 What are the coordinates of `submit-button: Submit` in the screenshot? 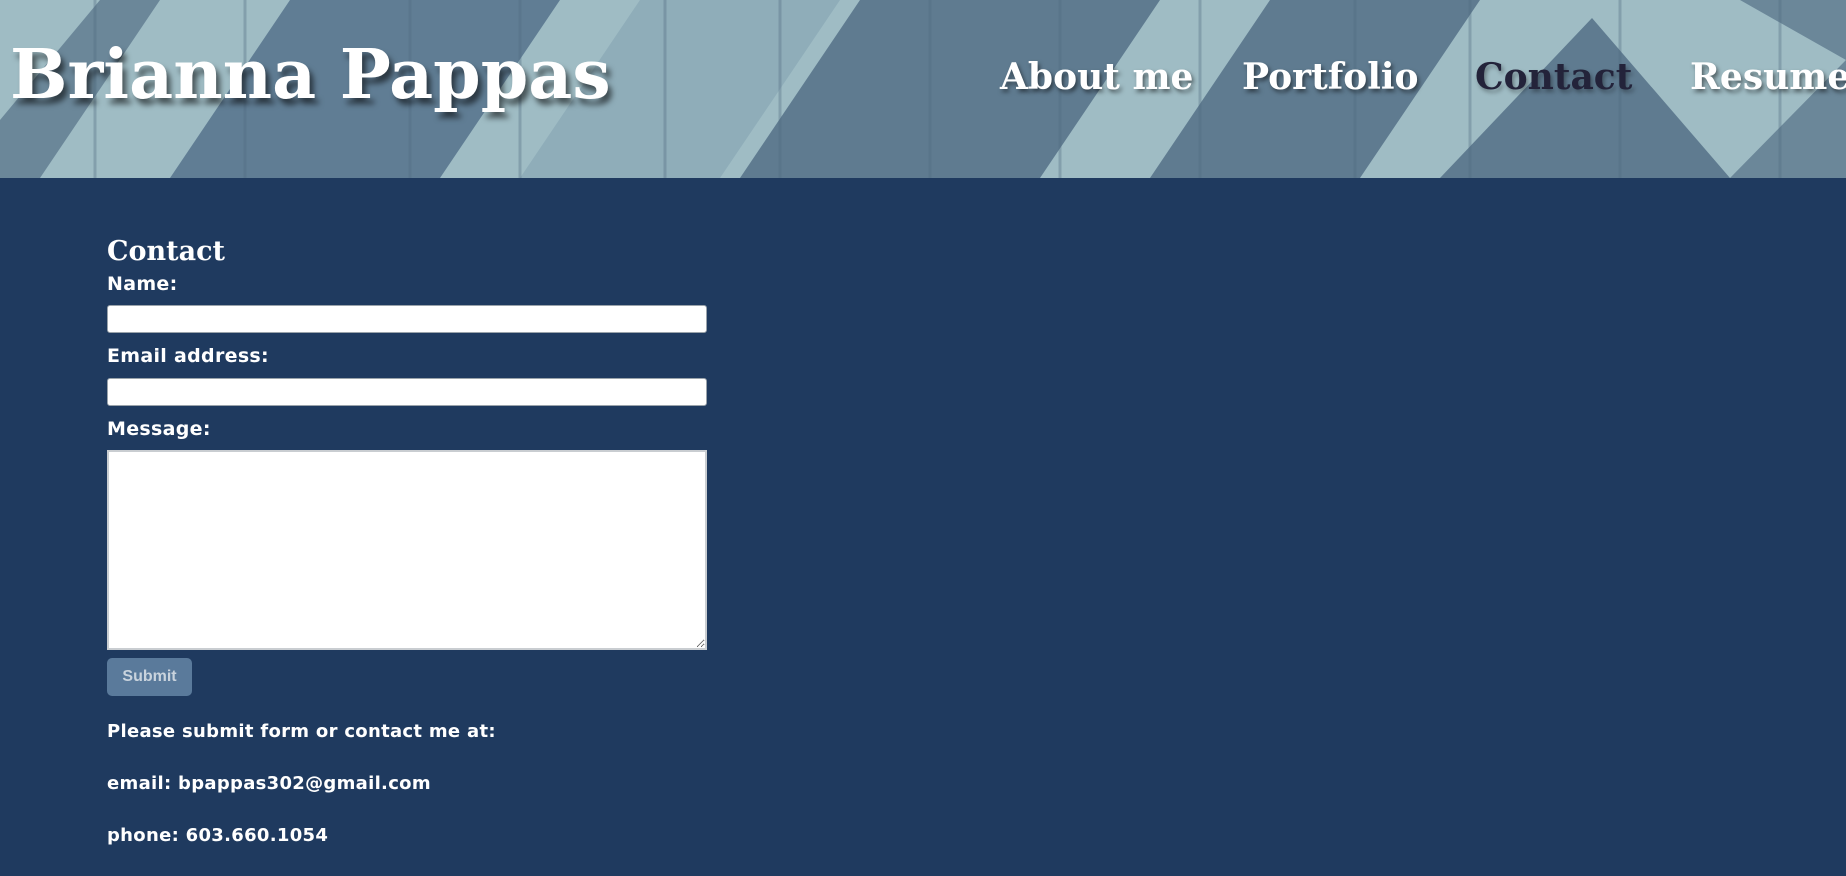 It's located at (149, 677).